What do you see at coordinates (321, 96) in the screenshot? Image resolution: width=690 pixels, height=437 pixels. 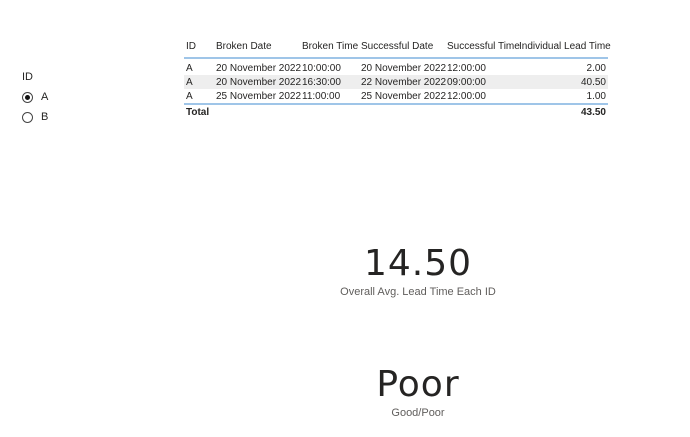 I see `cell-broken-time: 11:00:00` at bounding box center [321, 96].